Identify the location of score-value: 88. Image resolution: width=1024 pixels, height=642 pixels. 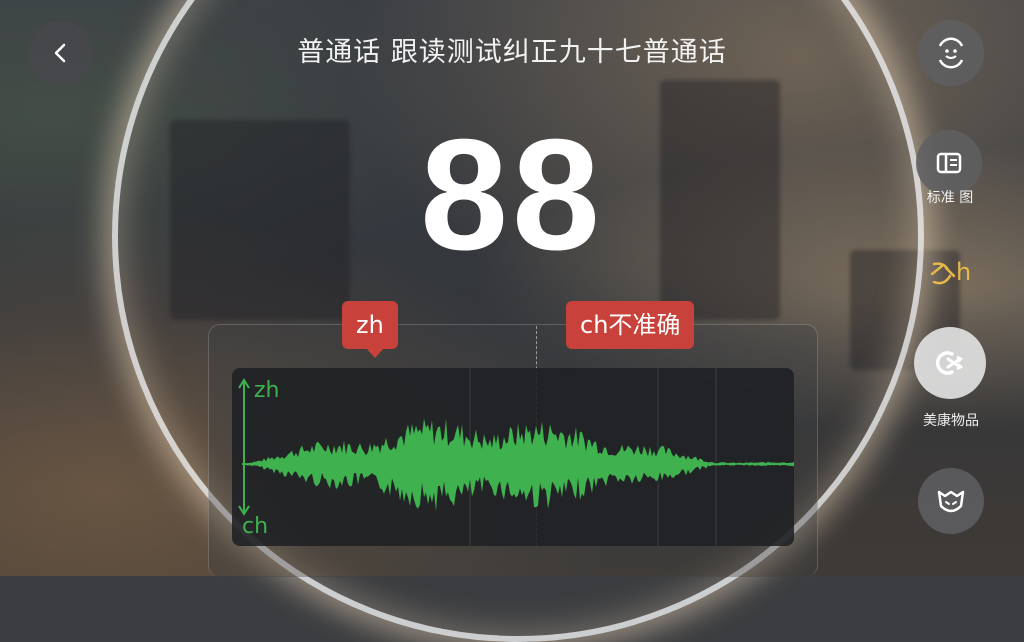
(512, 195).